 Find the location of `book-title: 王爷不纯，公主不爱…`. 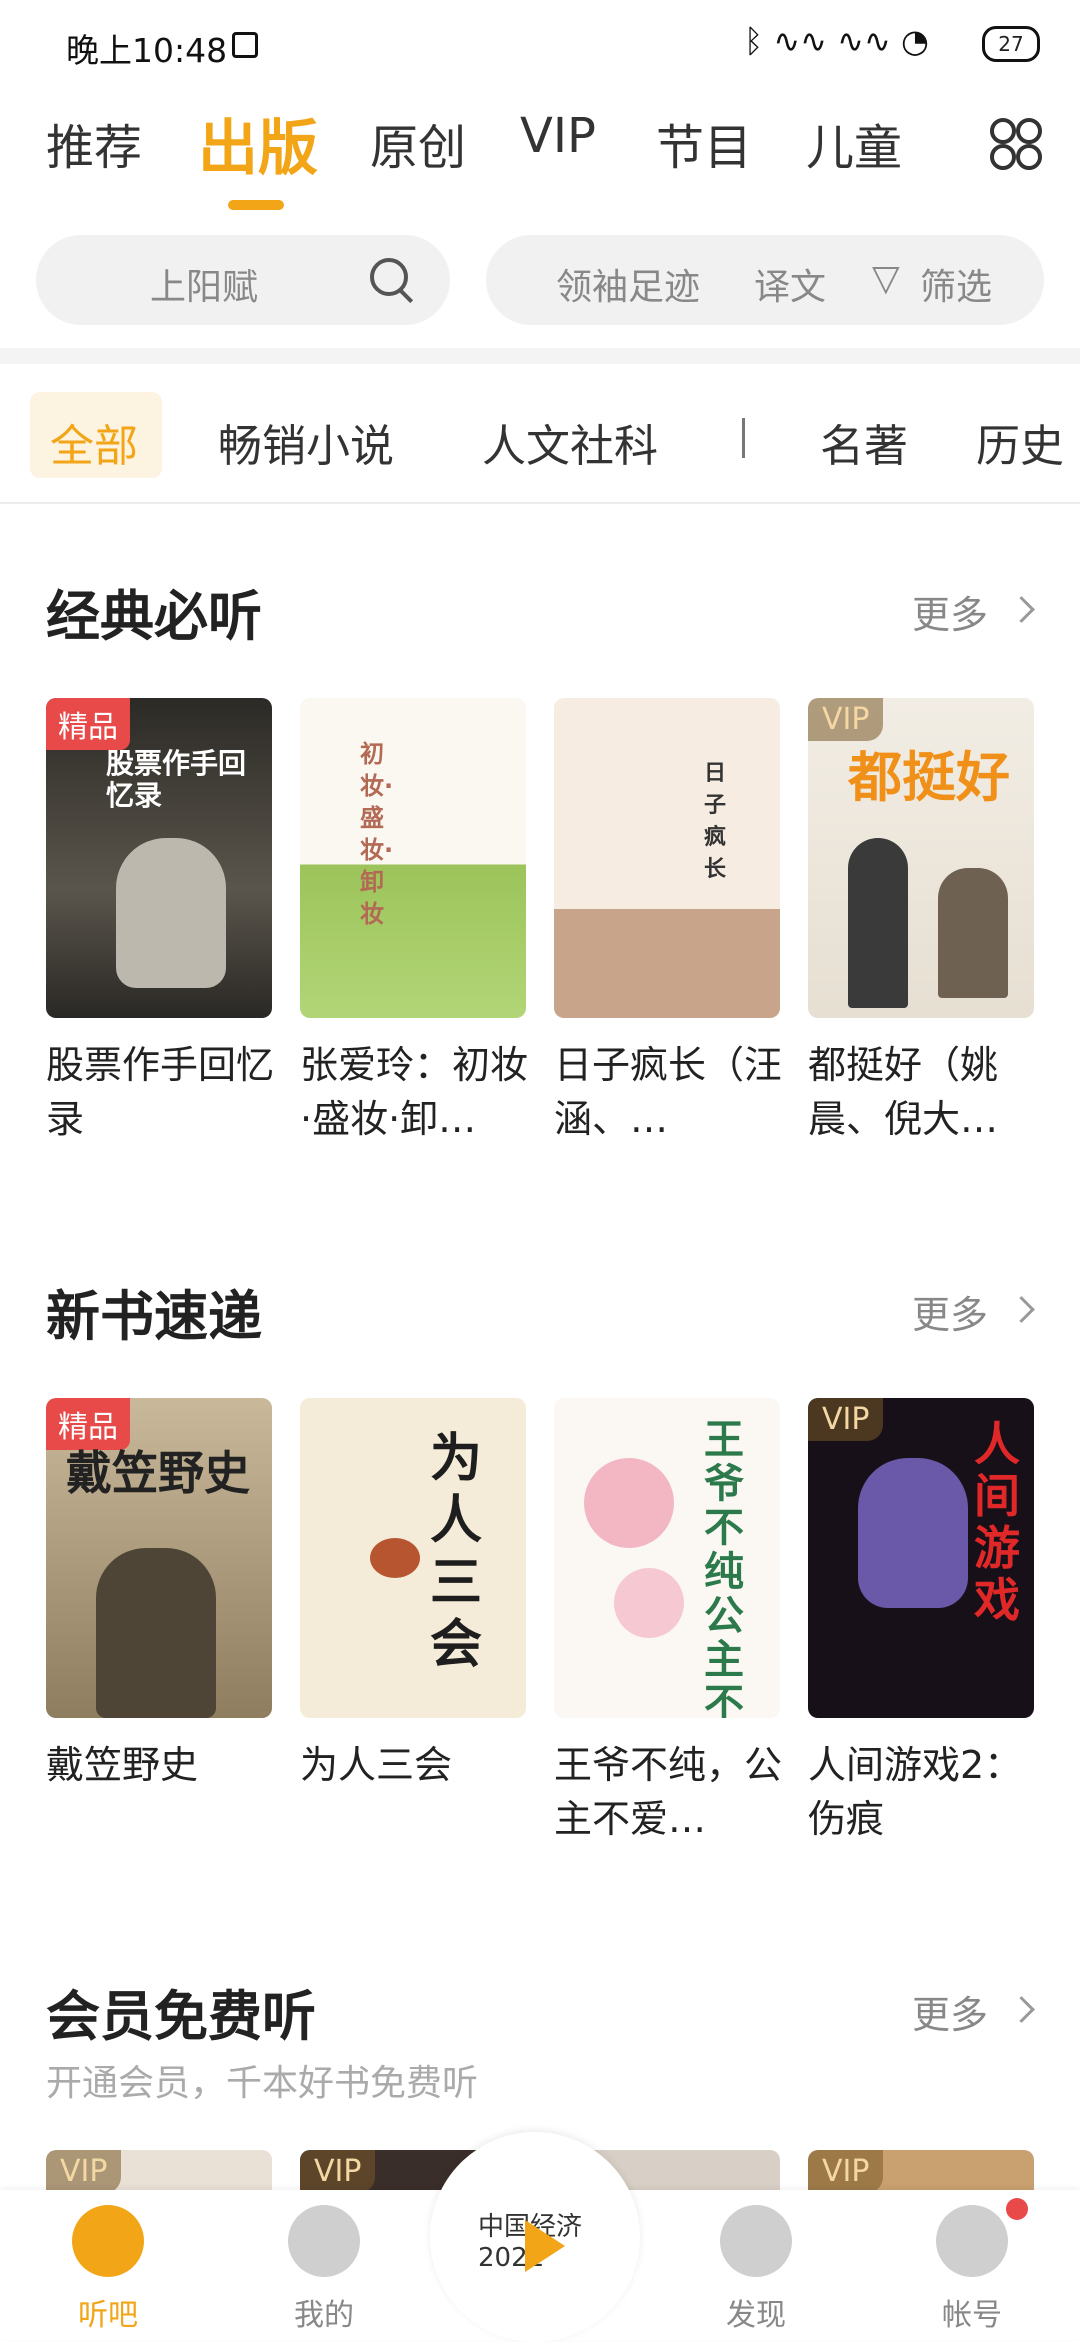

book-title: 王爷不纯，公主不爱… is located at coordinates (669, 1792).